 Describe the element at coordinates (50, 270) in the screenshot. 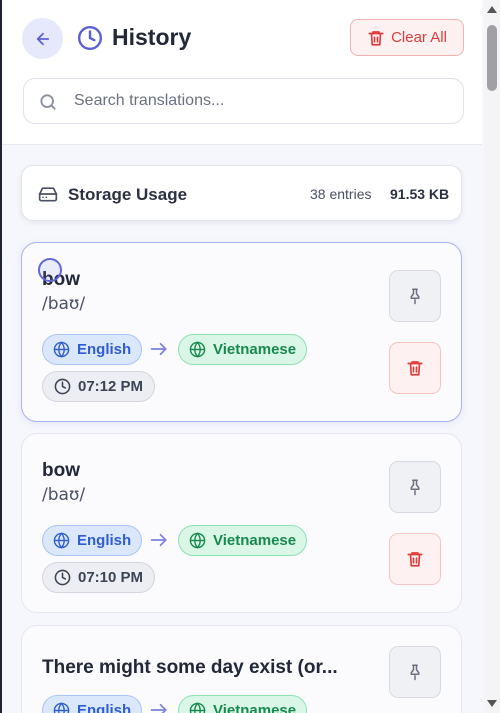

I see `cursor-indicator` at that location.